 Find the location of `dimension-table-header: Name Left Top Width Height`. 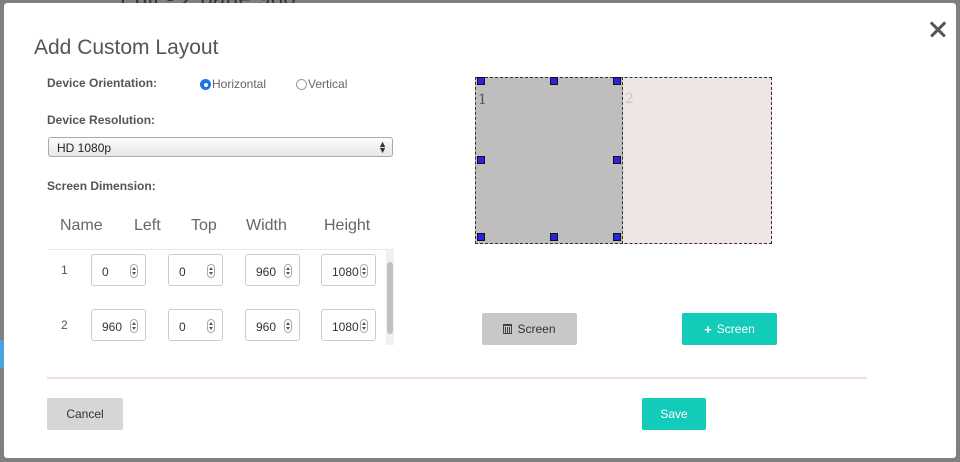

dimension-table-header: Name Left Top Width Height is located at coordinates (217, 227).